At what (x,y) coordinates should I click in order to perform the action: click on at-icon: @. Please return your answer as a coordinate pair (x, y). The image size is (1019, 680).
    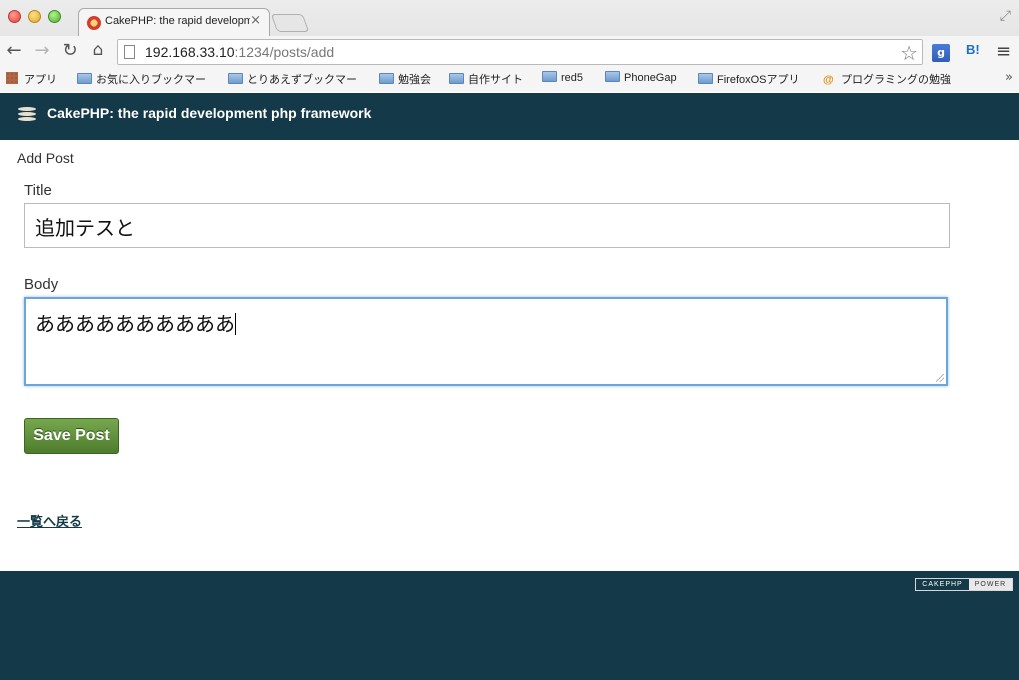
    Looking at the image, I should click on (828, 80).